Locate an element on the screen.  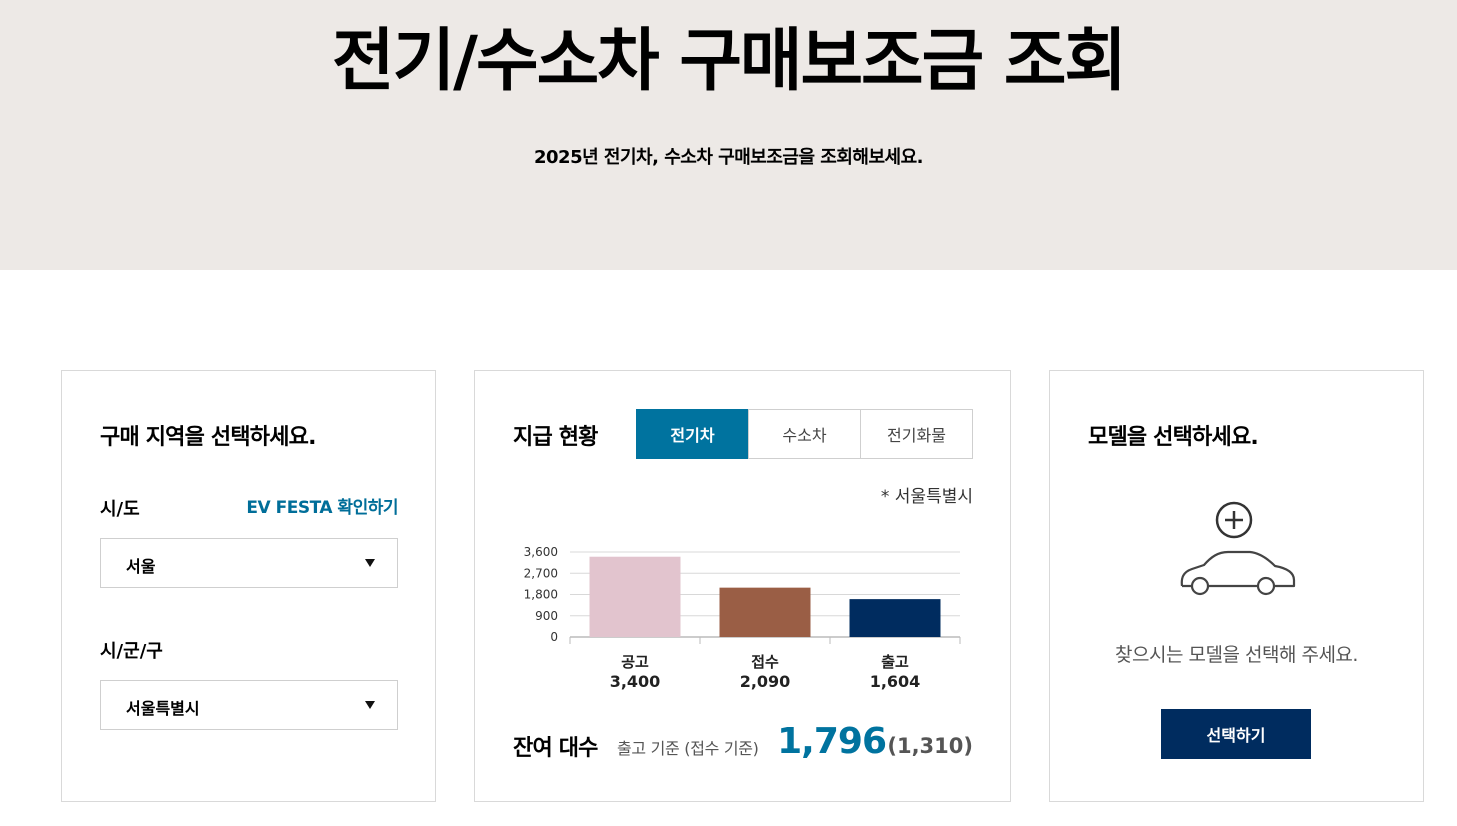
status-card-title: 지급 현황 is located at coordinates (555, 437).